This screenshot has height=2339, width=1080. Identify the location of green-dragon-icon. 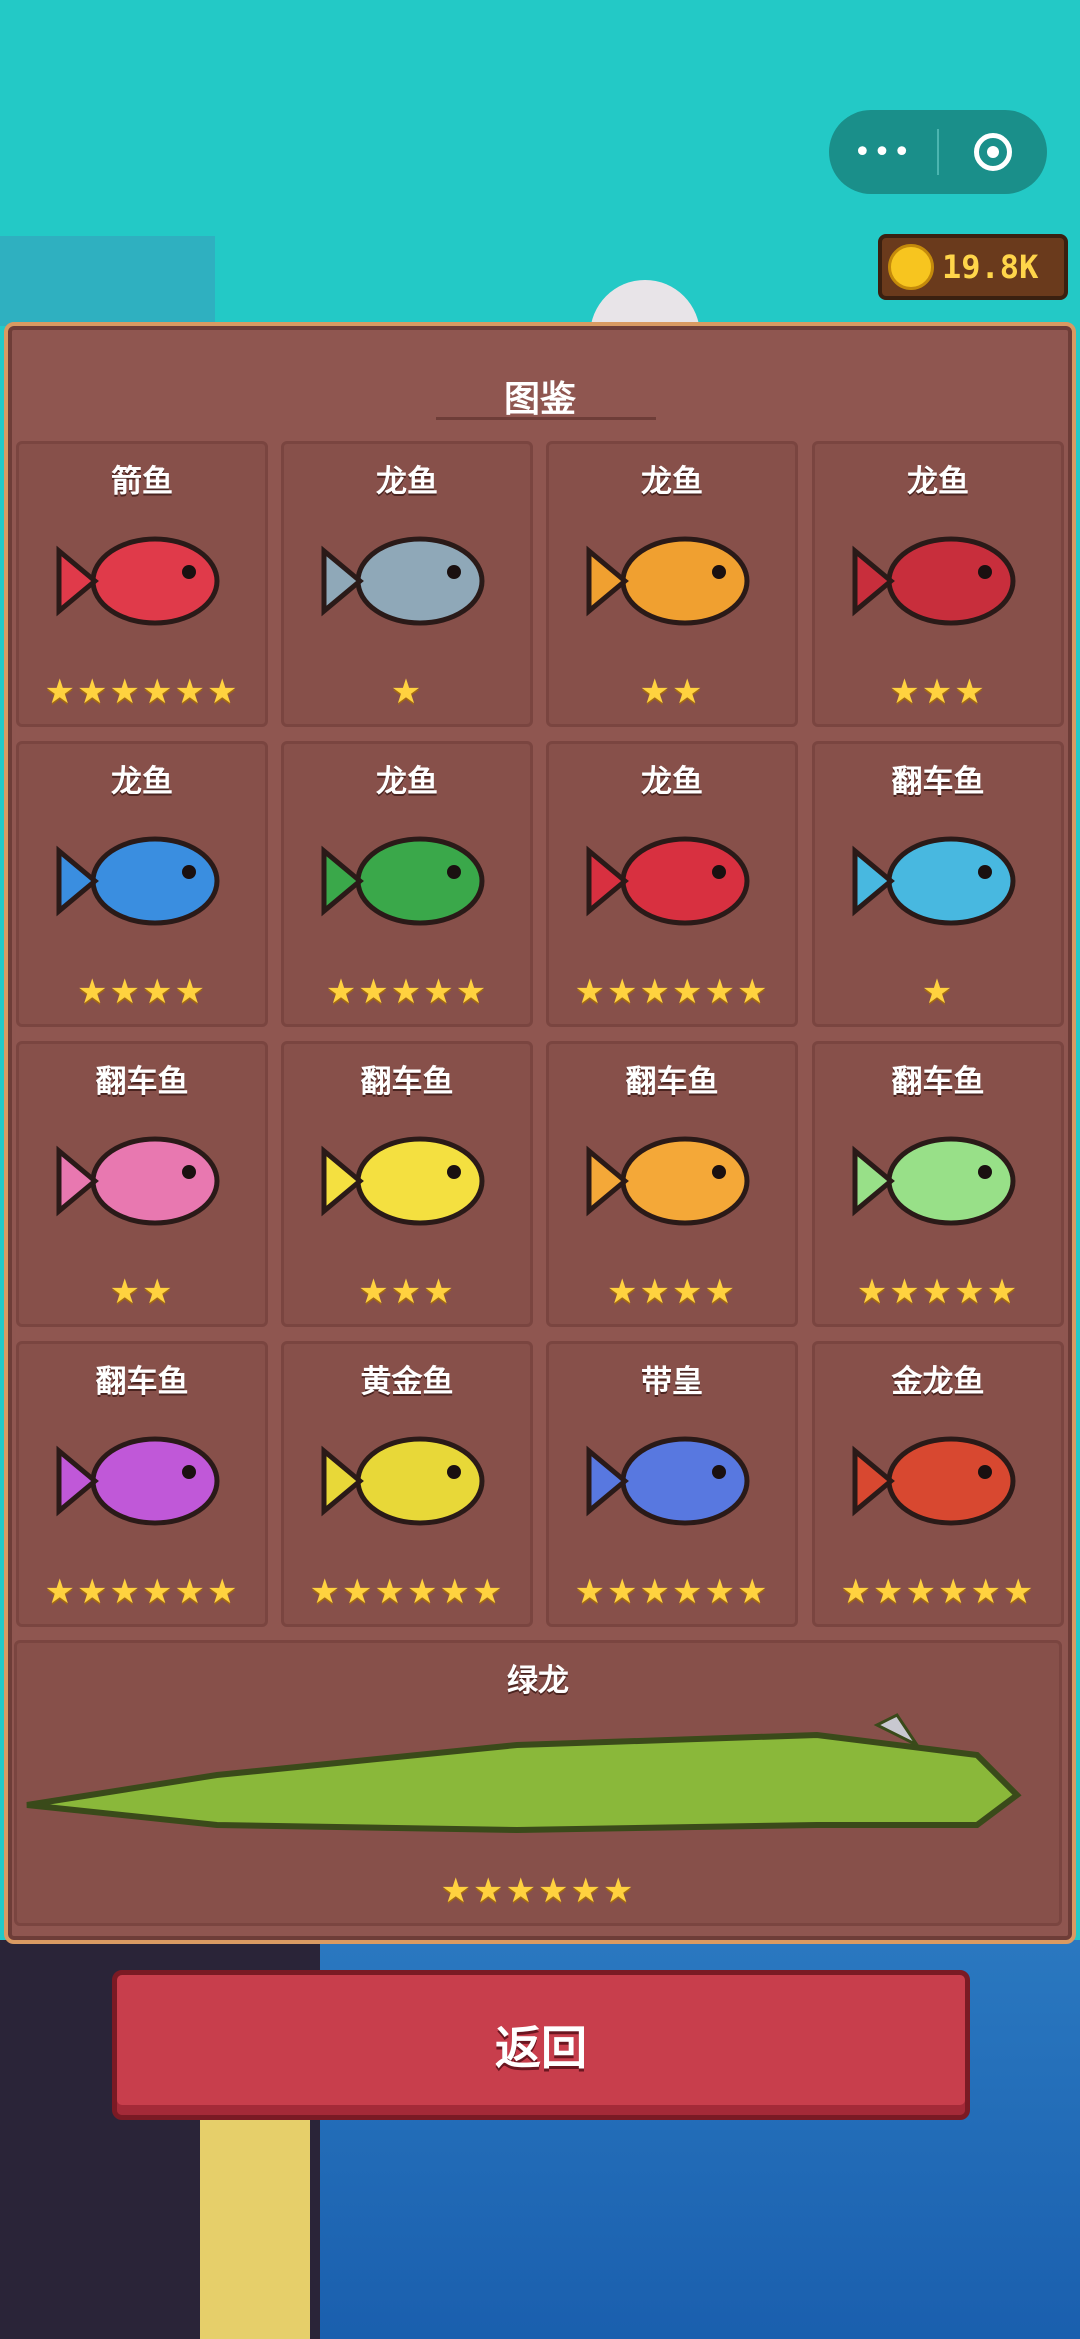
(524, 1773).